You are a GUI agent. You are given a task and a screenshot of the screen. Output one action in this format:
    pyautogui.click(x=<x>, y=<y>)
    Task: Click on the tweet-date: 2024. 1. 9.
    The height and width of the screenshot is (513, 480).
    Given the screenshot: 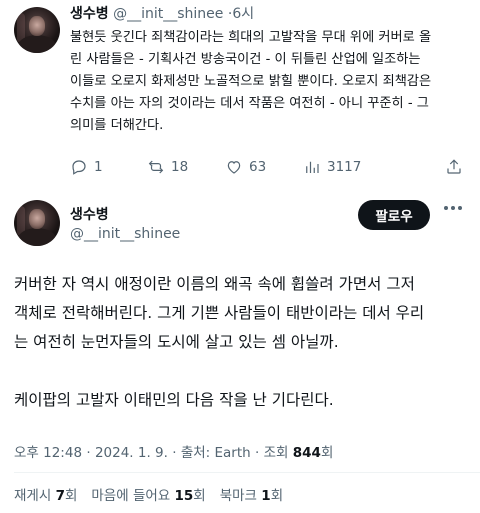 What is the action you would take?
    pyautogui.click(x=131, y=453)
    